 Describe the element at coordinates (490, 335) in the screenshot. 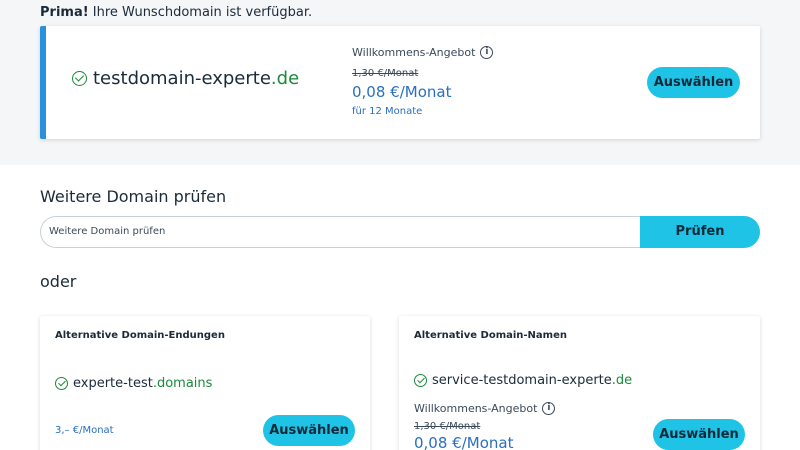

I see `alt-names-title: Alternative Domain-Namen` at that location.